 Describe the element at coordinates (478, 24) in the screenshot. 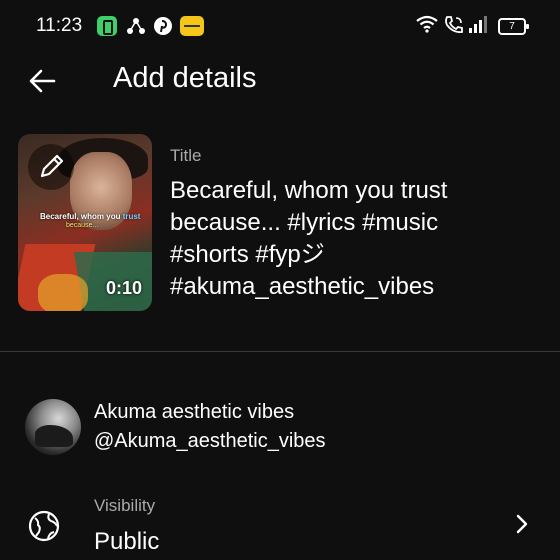

I see `signal-icon` at that location.